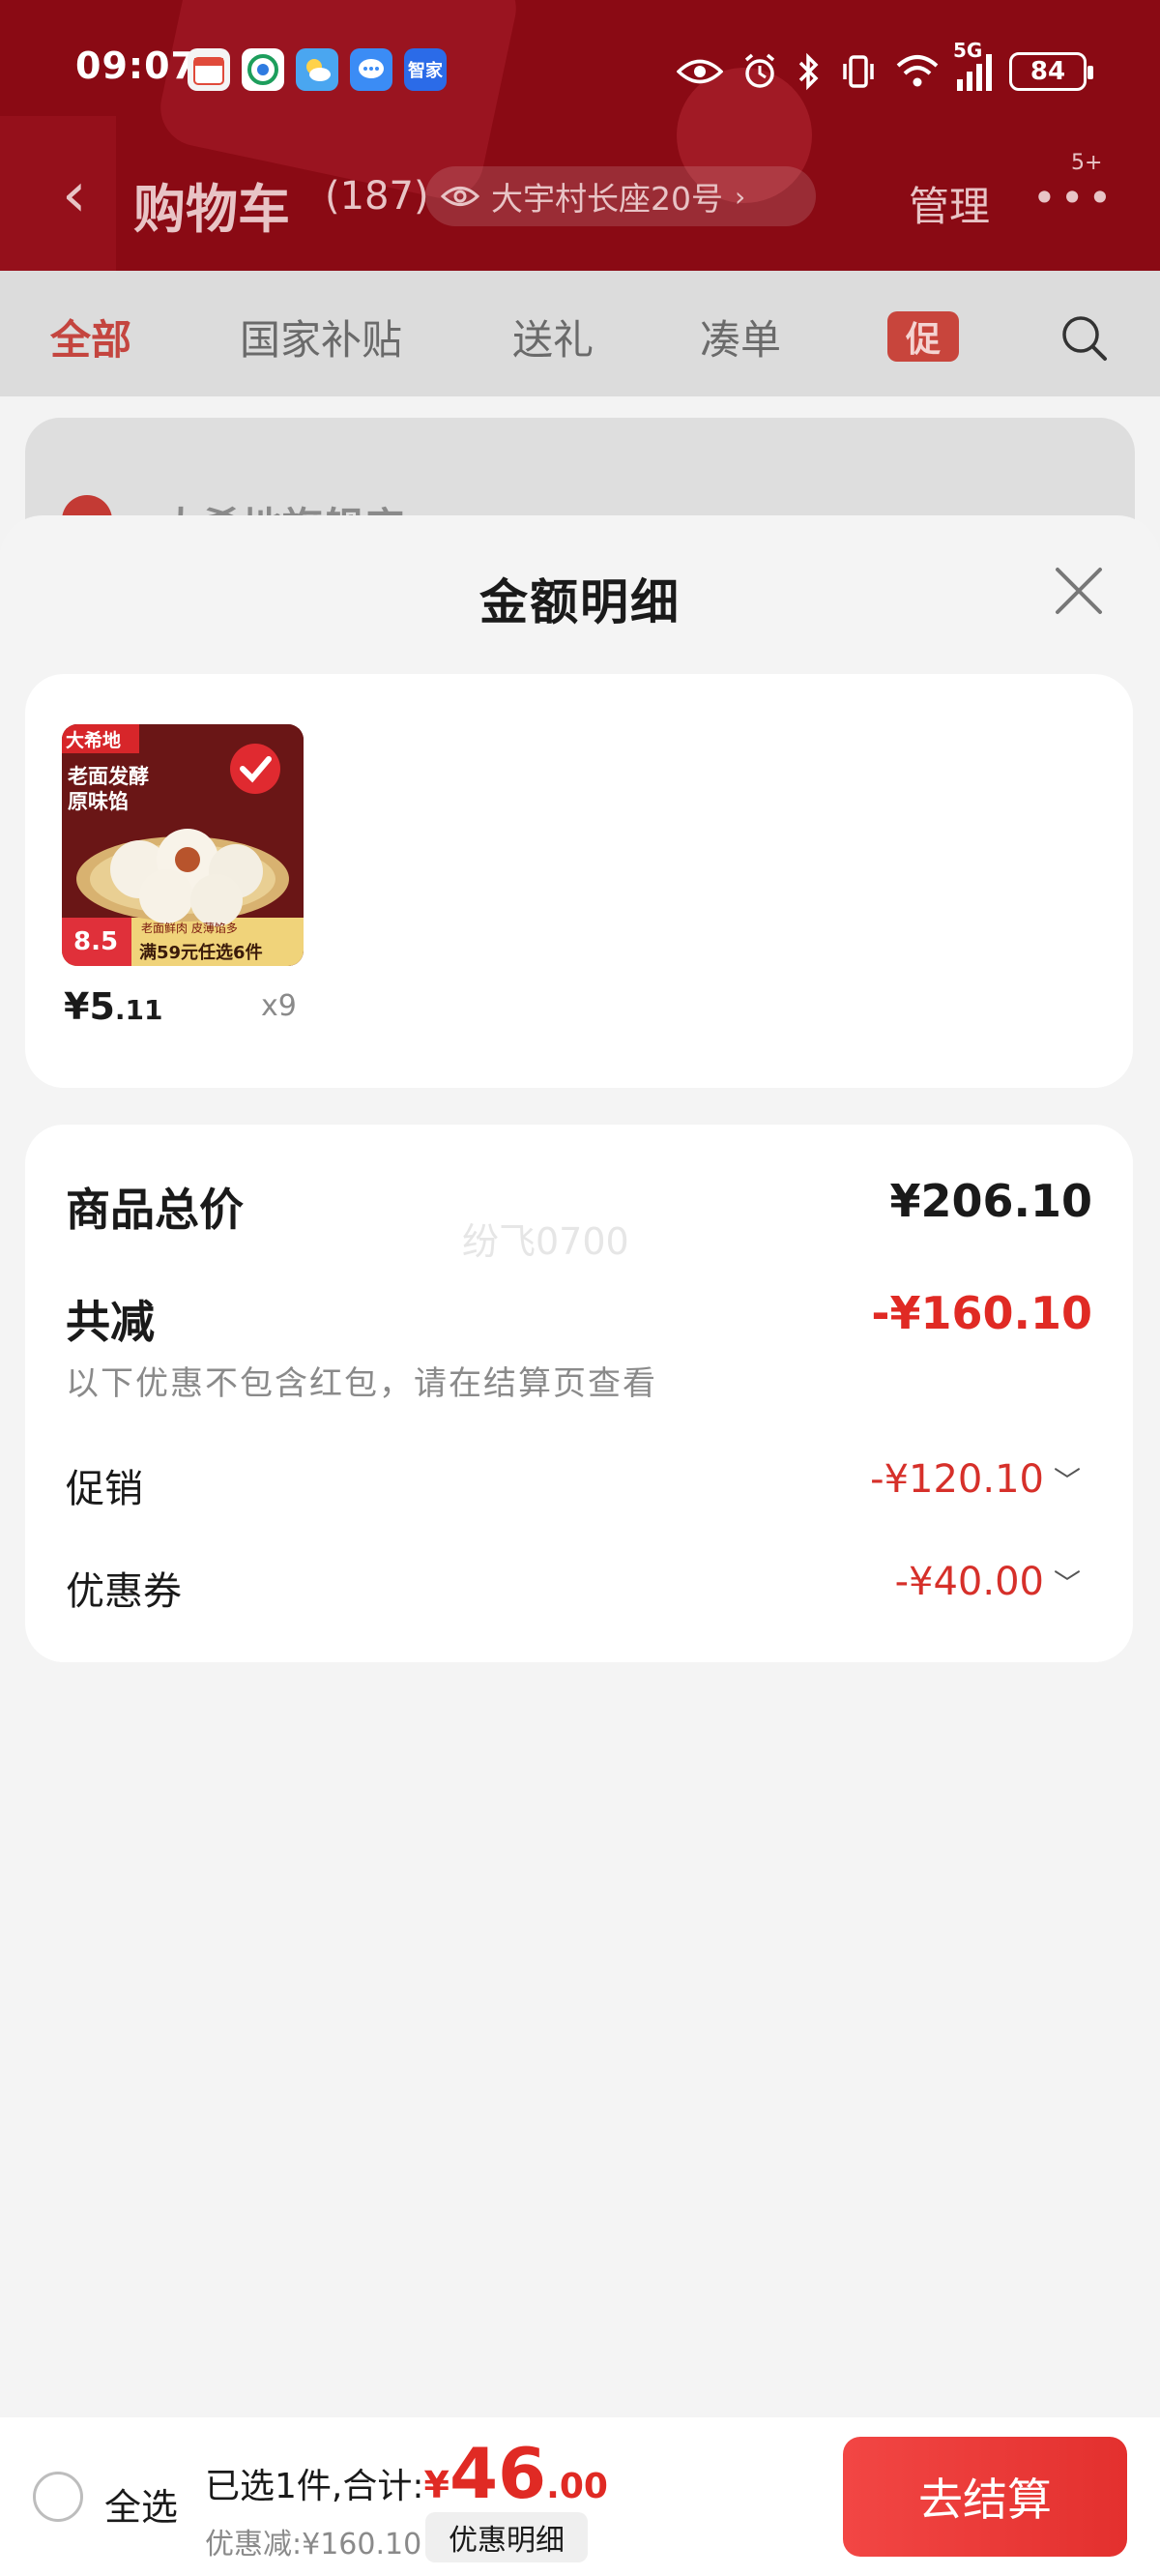  What do you see at coordinates (211, 209) in the screenshot?
I see `page-title: 购物车` at bounding box center [211, 209].